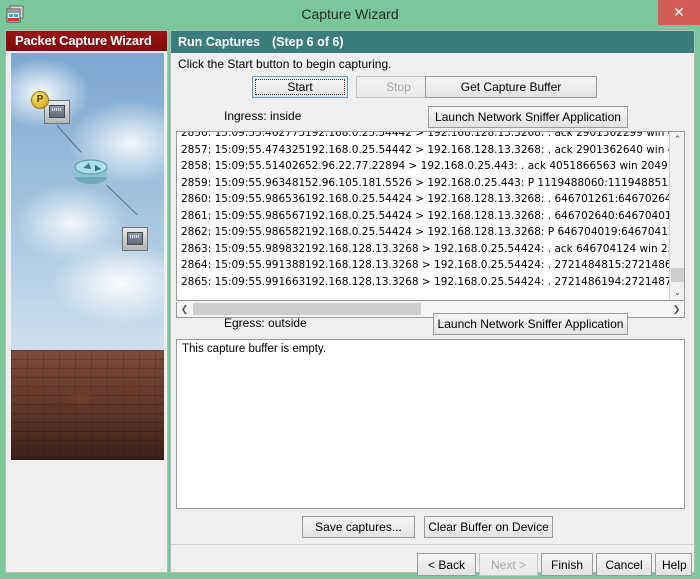  Describe the element at coordinates (91, 172) in the screenshot. I see `router-icon` at that location.